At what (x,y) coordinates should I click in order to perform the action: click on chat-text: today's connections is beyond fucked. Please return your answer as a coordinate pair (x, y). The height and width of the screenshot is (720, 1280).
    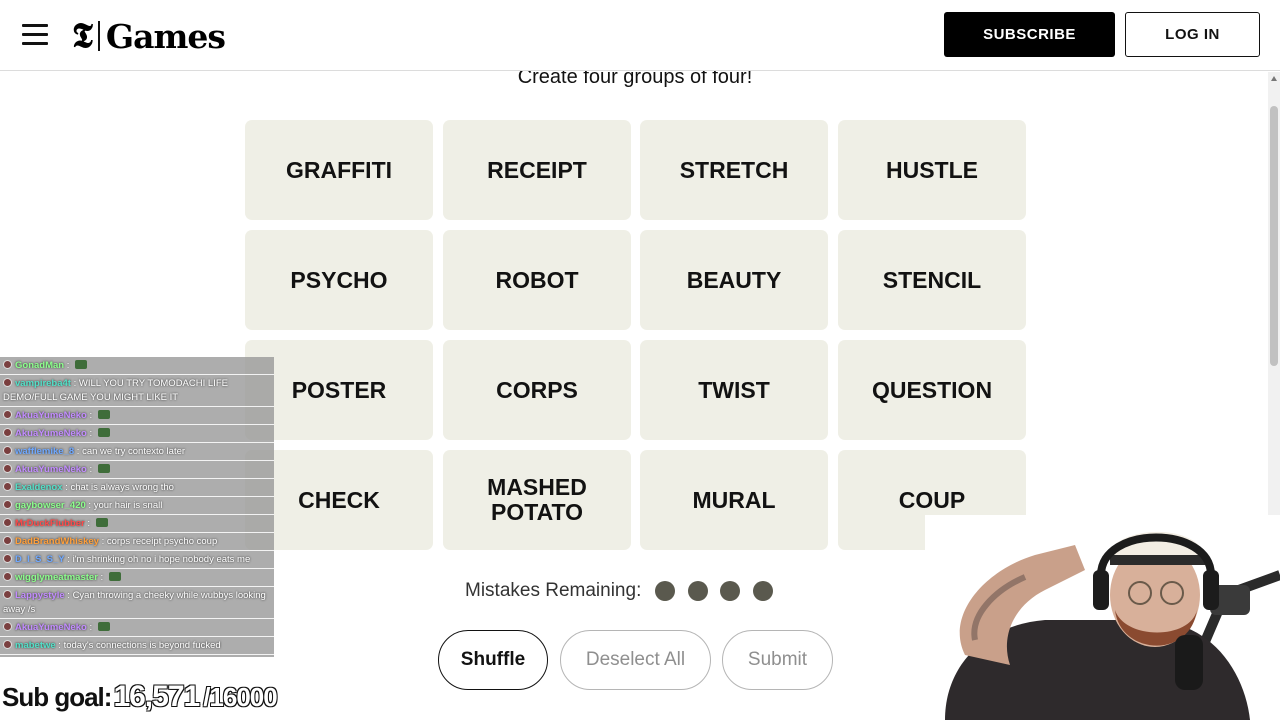
    Looking at the image, I should click on (142, 645).